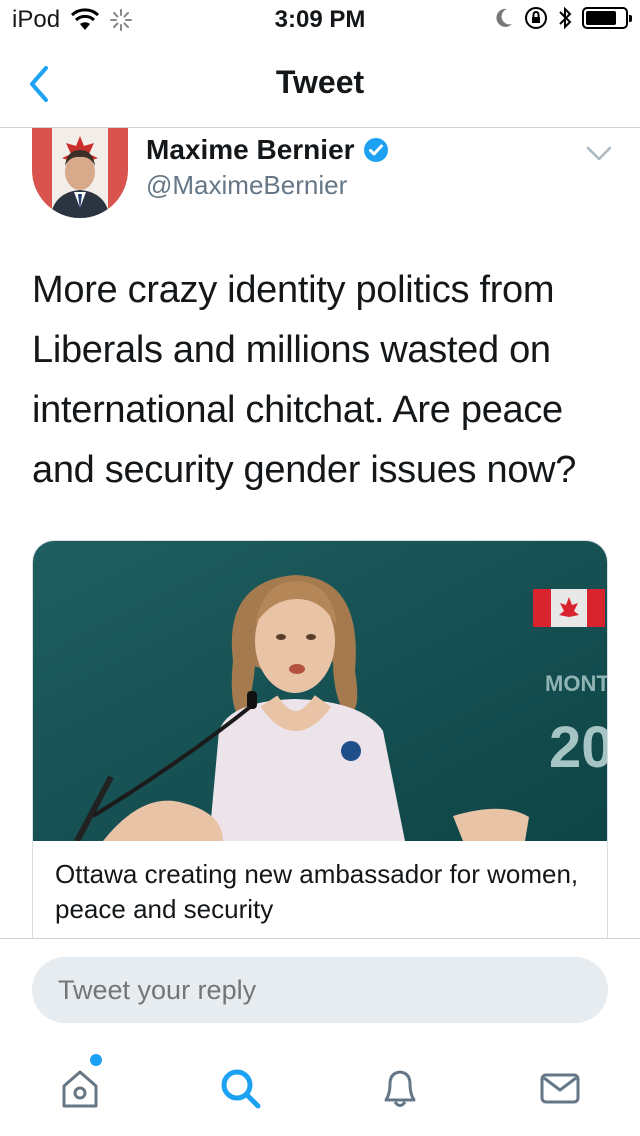 The height and width of the screenshot is (1136, 640). I want to click on reply-input, so click(320, 990).